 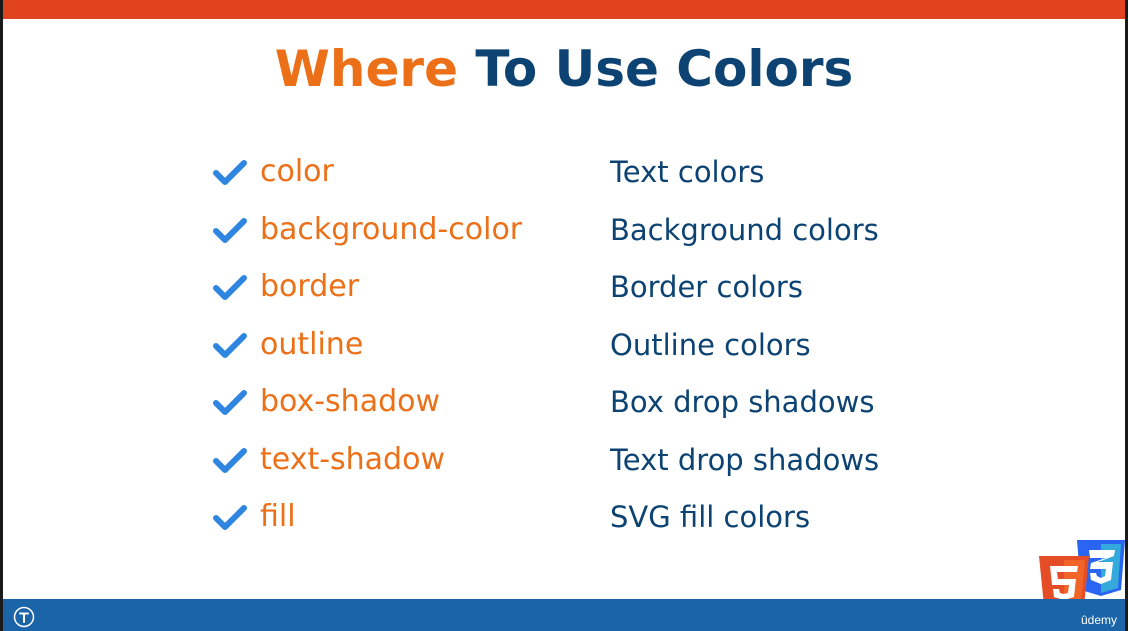 What do you see at coordinates (24, 617) in the screenshot?
I see `timer-icon` at bounding box center [24, 617].